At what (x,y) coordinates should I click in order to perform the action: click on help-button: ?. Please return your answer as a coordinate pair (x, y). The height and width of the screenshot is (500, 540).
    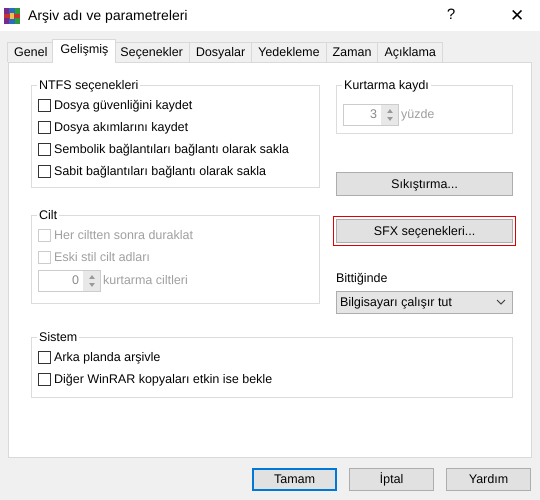
    Looking at the image, I should click on (451, 15).